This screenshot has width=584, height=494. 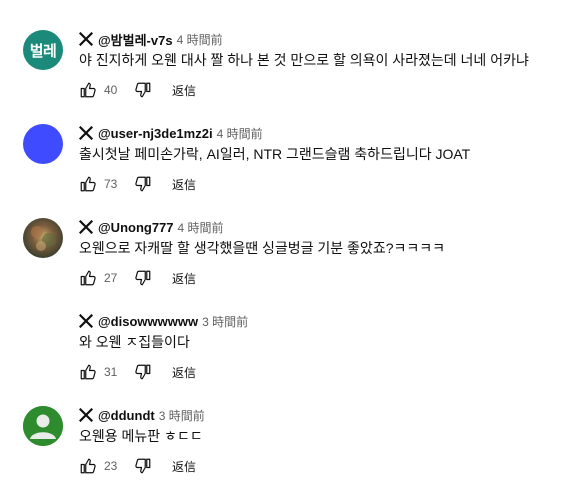 I want to click on comment-author: @Unong777, so click(x=136, y=227).